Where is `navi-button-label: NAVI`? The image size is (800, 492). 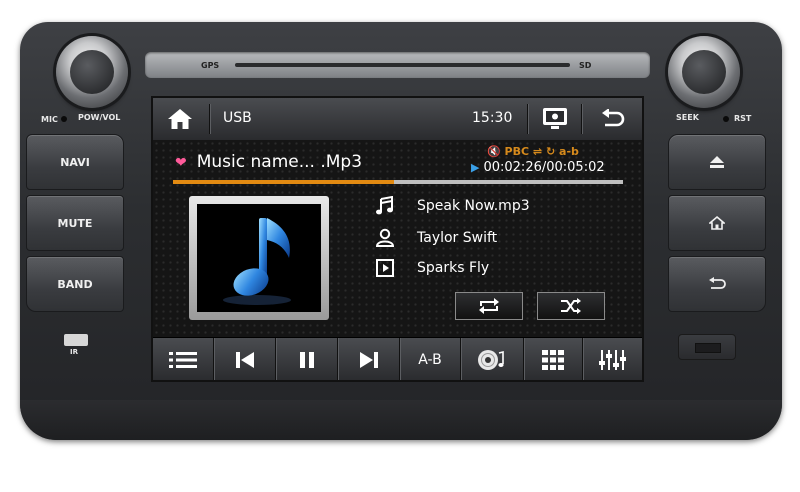 navi-button-label: NAVI is located at coordinates (75, 162).